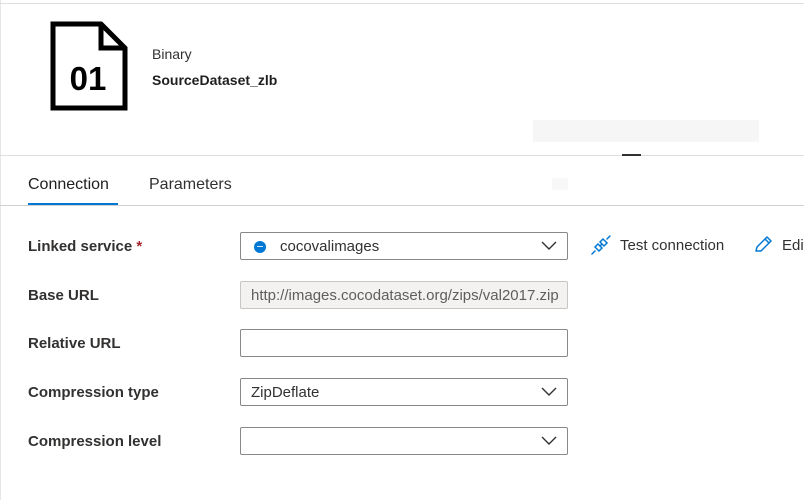 This screenshot has height=500, width=804. I want to click on tab-parameters: Parameters, so click(190, 185).